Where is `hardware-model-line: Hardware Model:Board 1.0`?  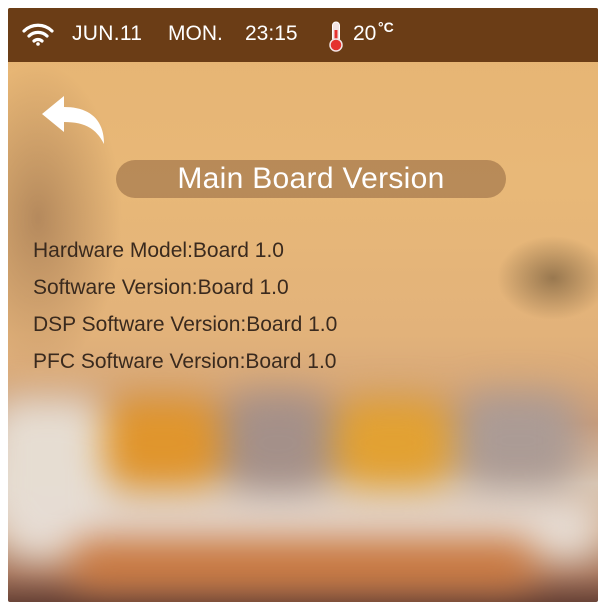 hardware-model-line: Hardware Model:Board 1.0 is located at coordinates (158, 250).